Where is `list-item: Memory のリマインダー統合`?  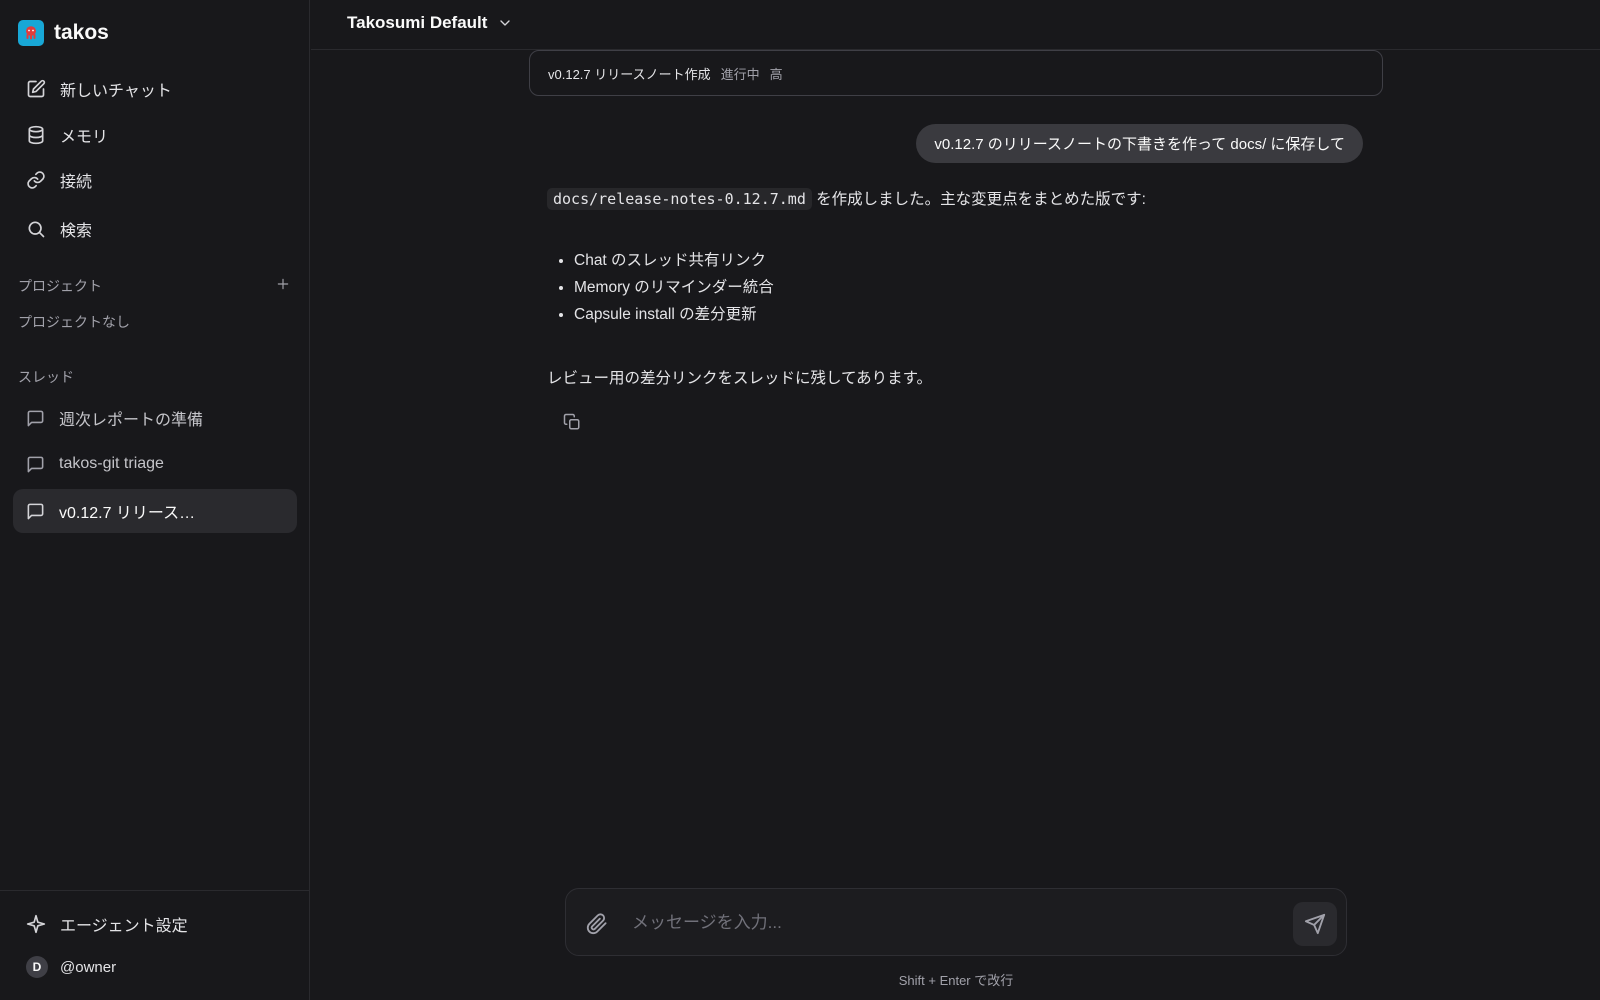 list-item: Memory のリマインダー統合 is located at coordinates (975, 287).